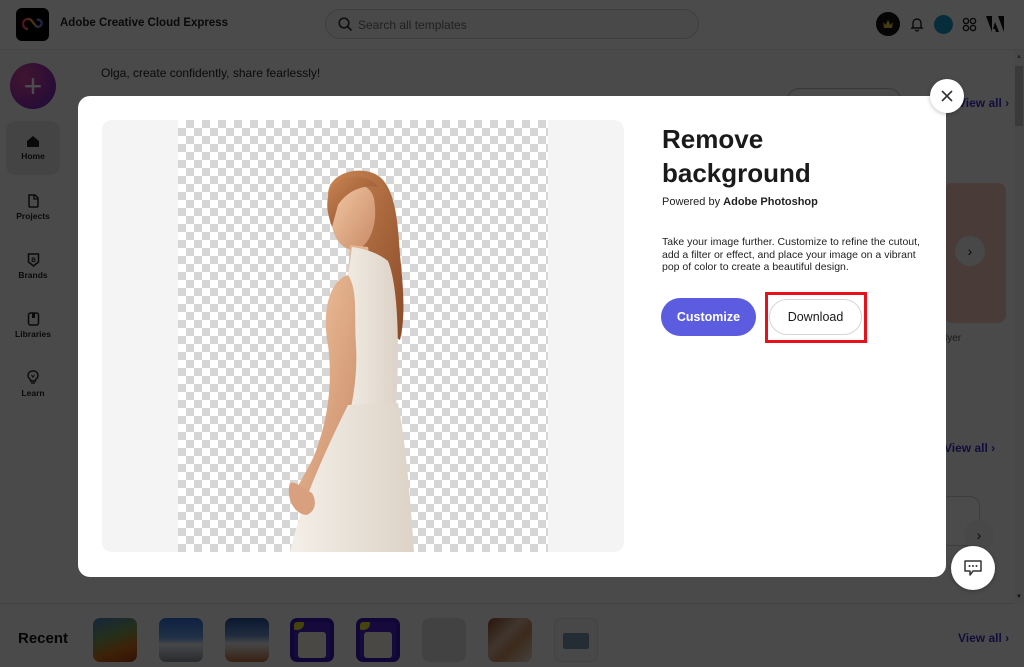 The image size is (1024, 667). I want to click on chat-help-button, so click(973, 568).